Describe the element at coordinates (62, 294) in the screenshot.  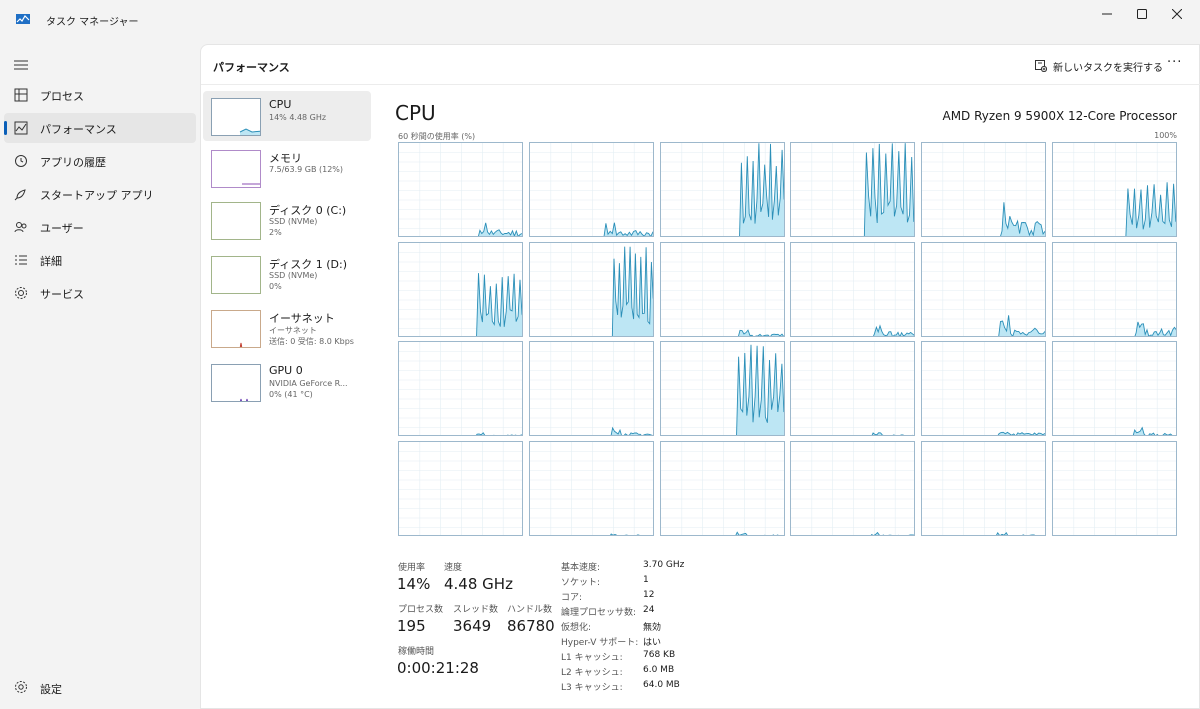
I see `nav-item-label: サービス` at that location.